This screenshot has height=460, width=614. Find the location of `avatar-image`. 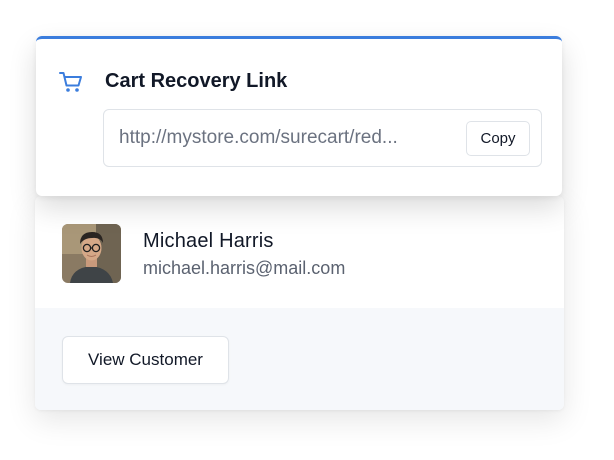

avatar-image is located at coordinates (91, 253).